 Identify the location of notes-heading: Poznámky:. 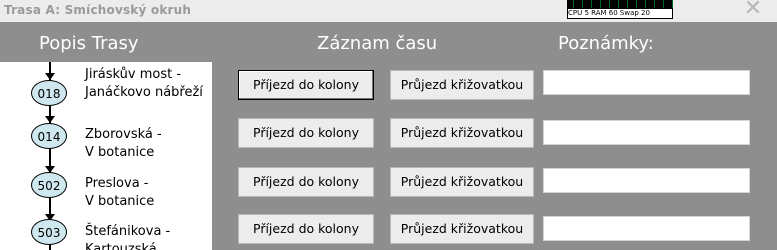
(606, 43).